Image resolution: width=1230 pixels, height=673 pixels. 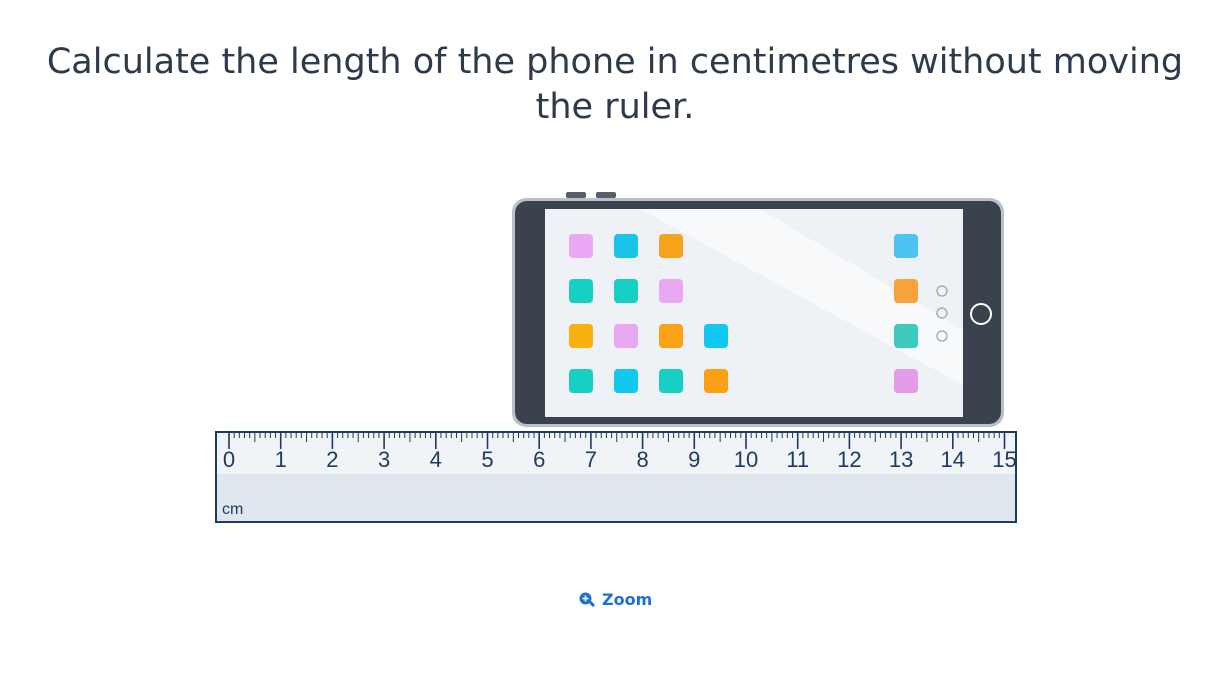 What do you see at coordinates (229, 459) in the screenshot?
I see `ruler-number: 0` at bounding box center [229, 459].